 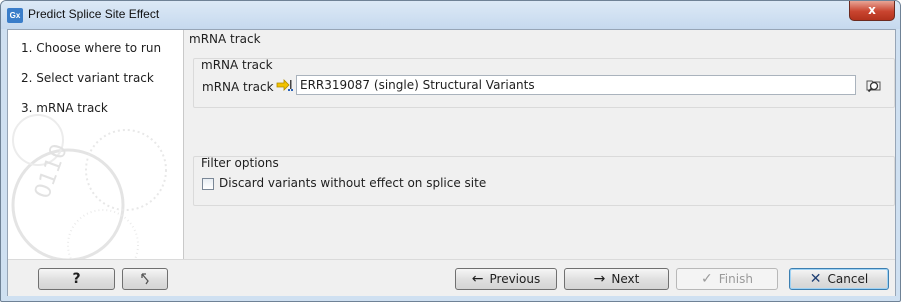 What do you see at coordinates (208, 184) in the screenshot?
I see `discard-variants-checkbox` at bounding box center [208, 184].